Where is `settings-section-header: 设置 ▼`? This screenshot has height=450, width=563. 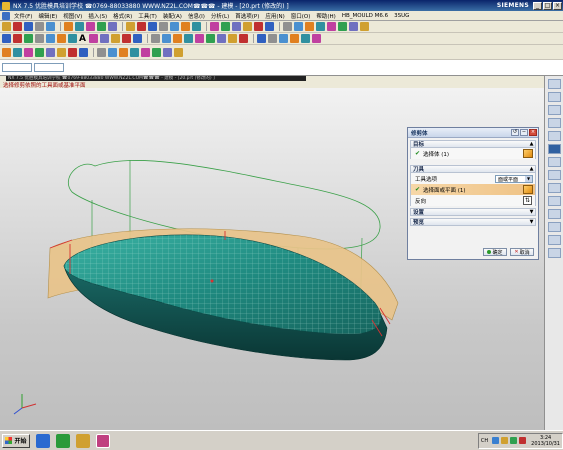
settings-section-header: 设置 ▼ is located at coordinates (473, 212).